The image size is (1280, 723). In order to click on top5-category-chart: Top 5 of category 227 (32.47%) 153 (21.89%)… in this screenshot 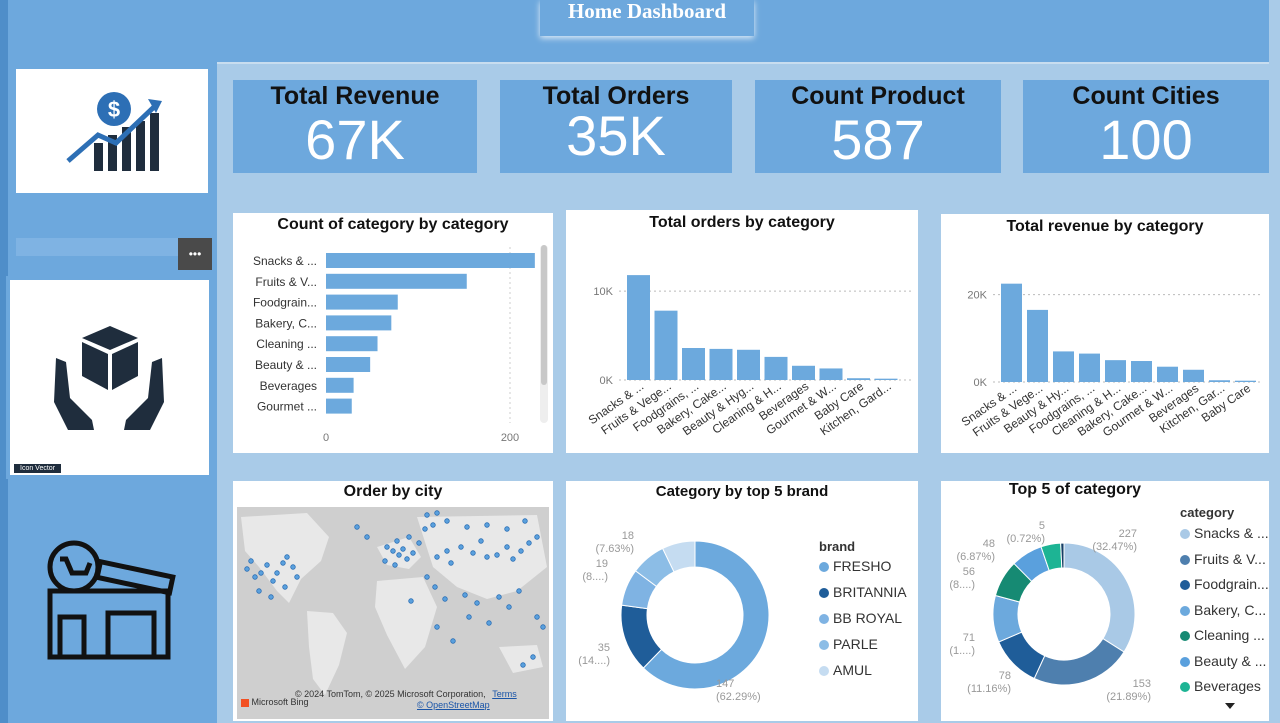, I will do `click(1105, 601)`.